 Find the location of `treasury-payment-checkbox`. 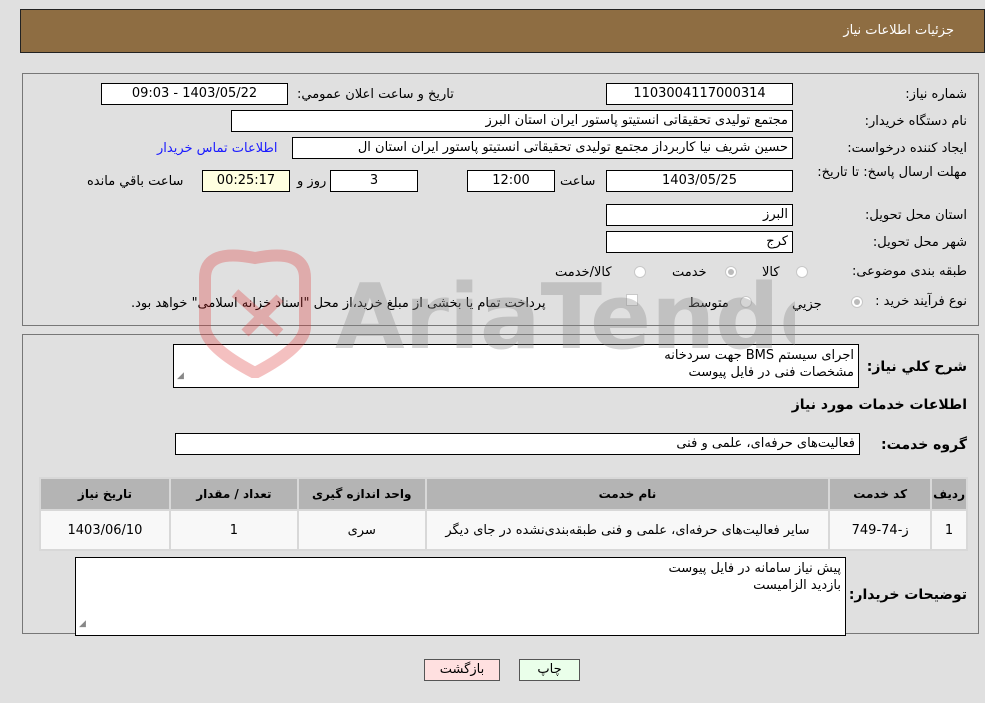

treasury-payment-checkbox is located at coordinates (632, 300).